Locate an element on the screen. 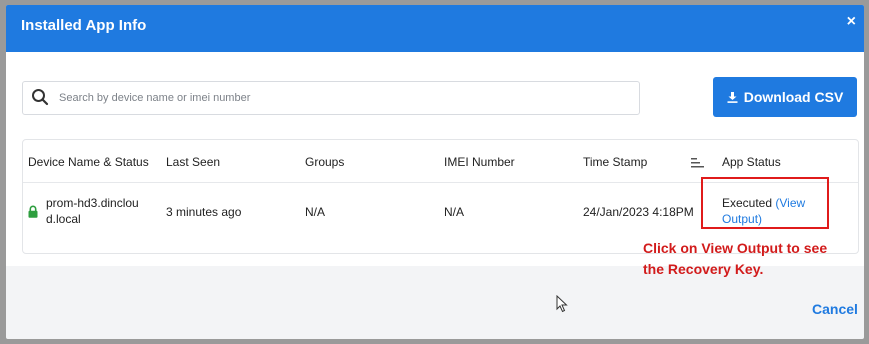  dialog-title: Installed App Info is located at coordinates (84, 25).